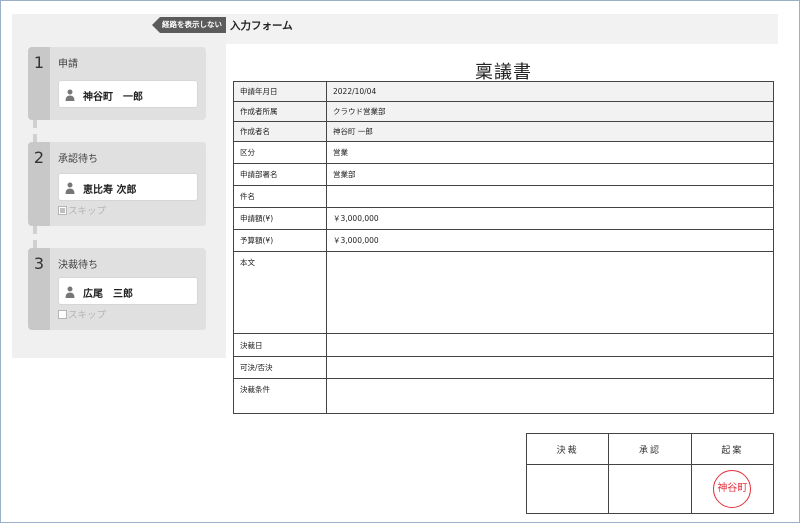 This screenshot has width=800, height=523. What do you see at coordinates (280, 396) in the screenshot?
I see `field-label: 決裁条件` at bounding box center [280, 396].